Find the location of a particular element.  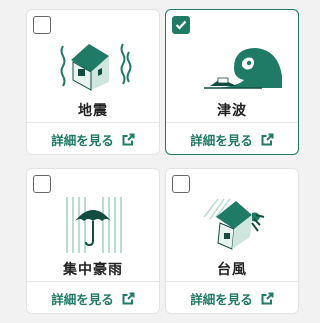

card-title: 台風 is located at coordinates (232, 270).